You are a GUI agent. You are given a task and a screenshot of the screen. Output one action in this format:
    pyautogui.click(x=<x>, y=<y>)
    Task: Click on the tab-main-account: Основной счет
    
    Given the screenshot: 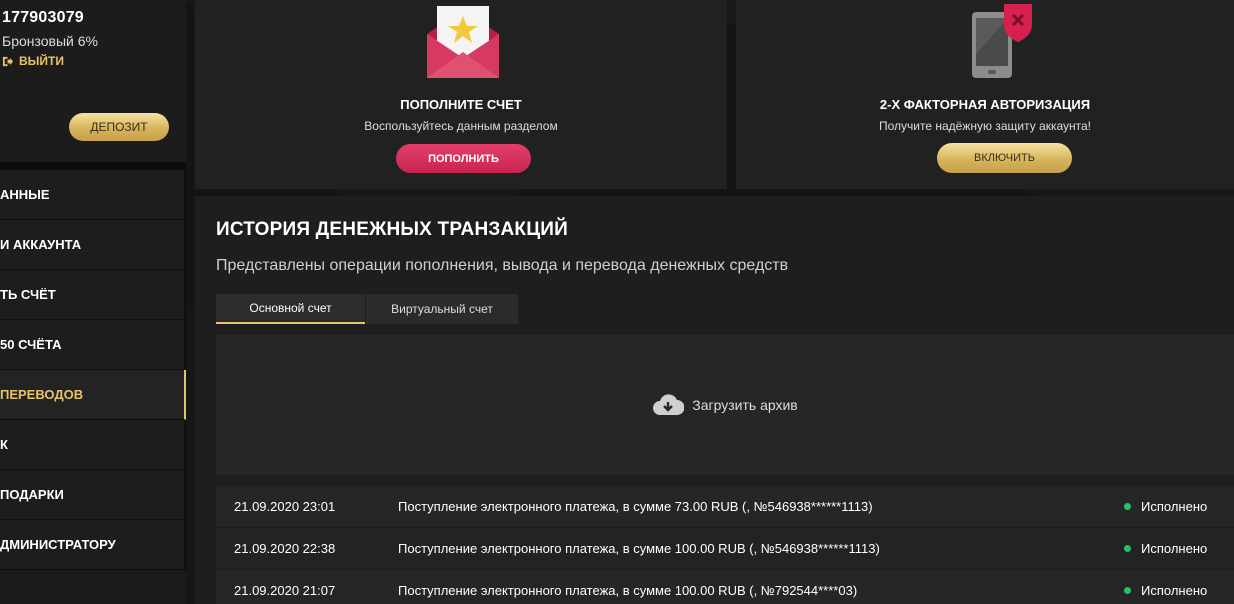 What is the action you would take?
    pyautogui.click(x=290, y=309)
    